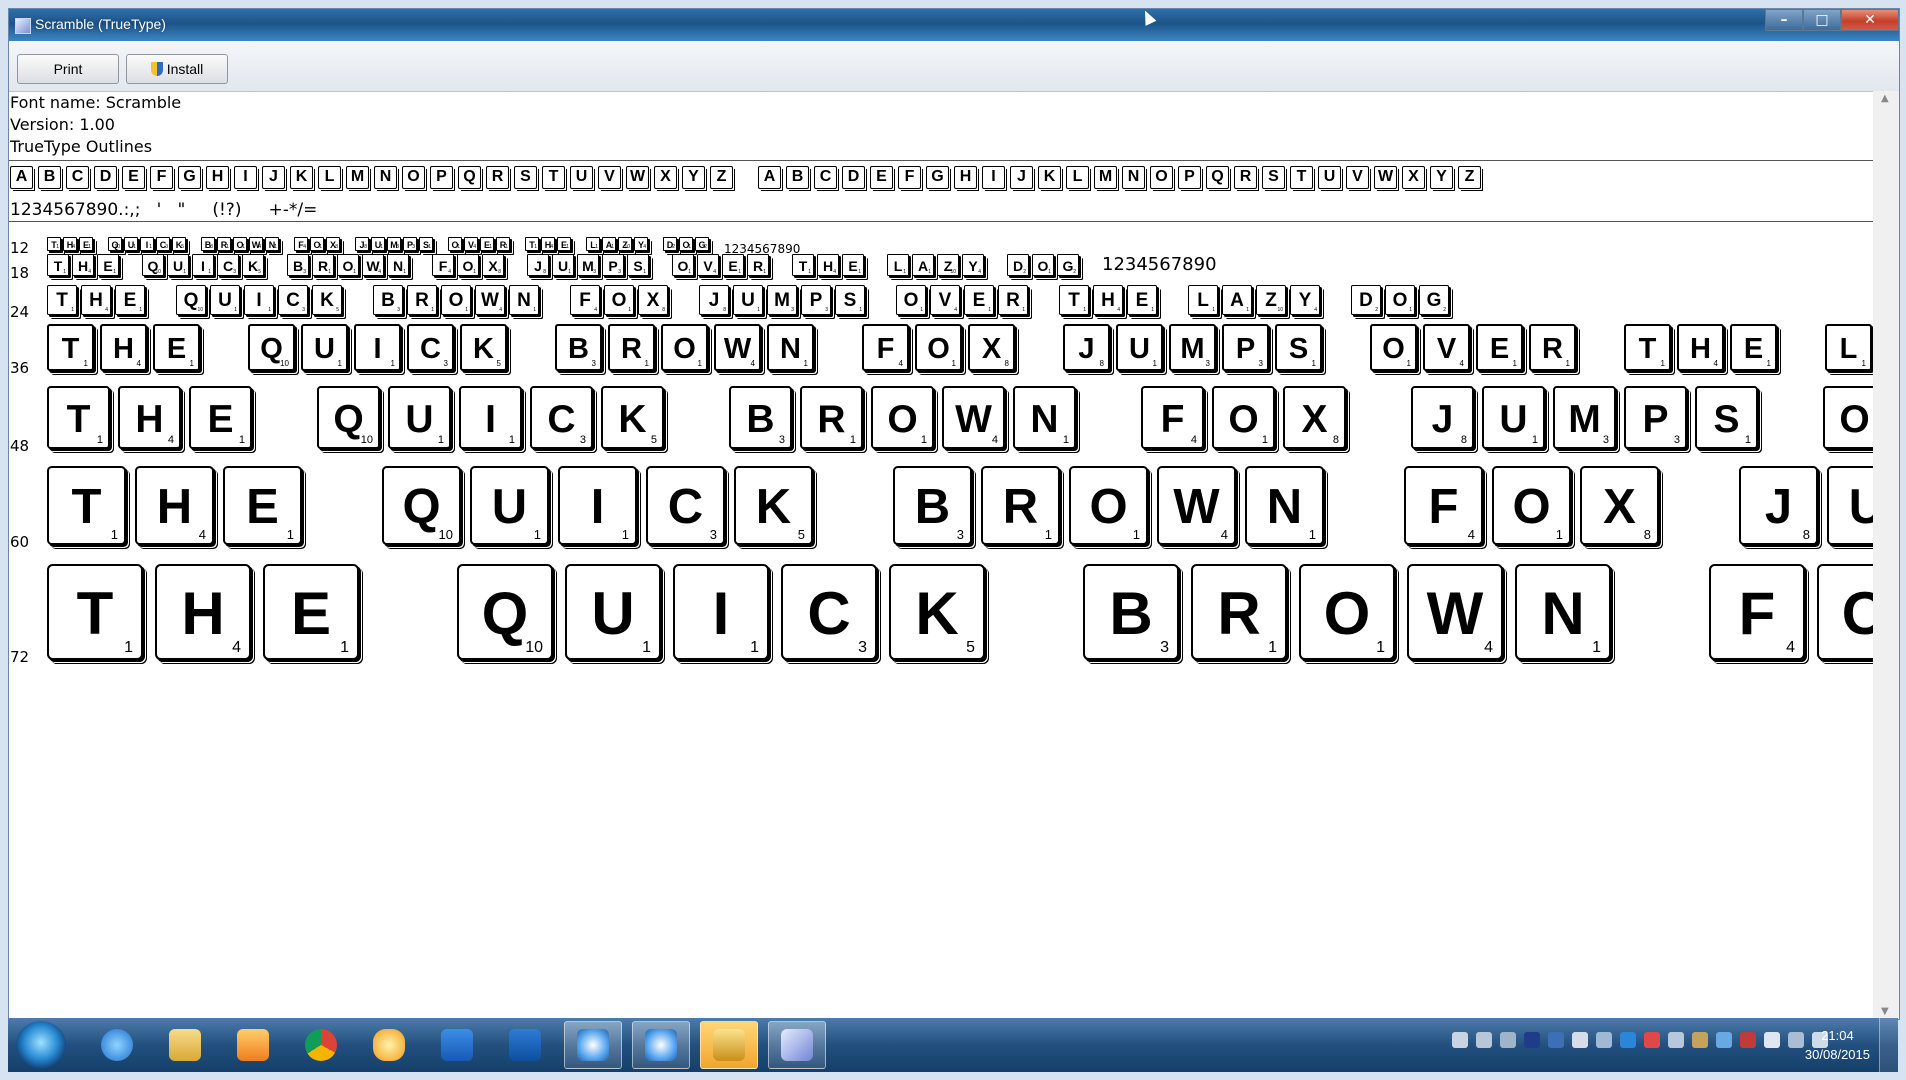  I want to click on tray-wifi-icon, so click(1508, 1040).